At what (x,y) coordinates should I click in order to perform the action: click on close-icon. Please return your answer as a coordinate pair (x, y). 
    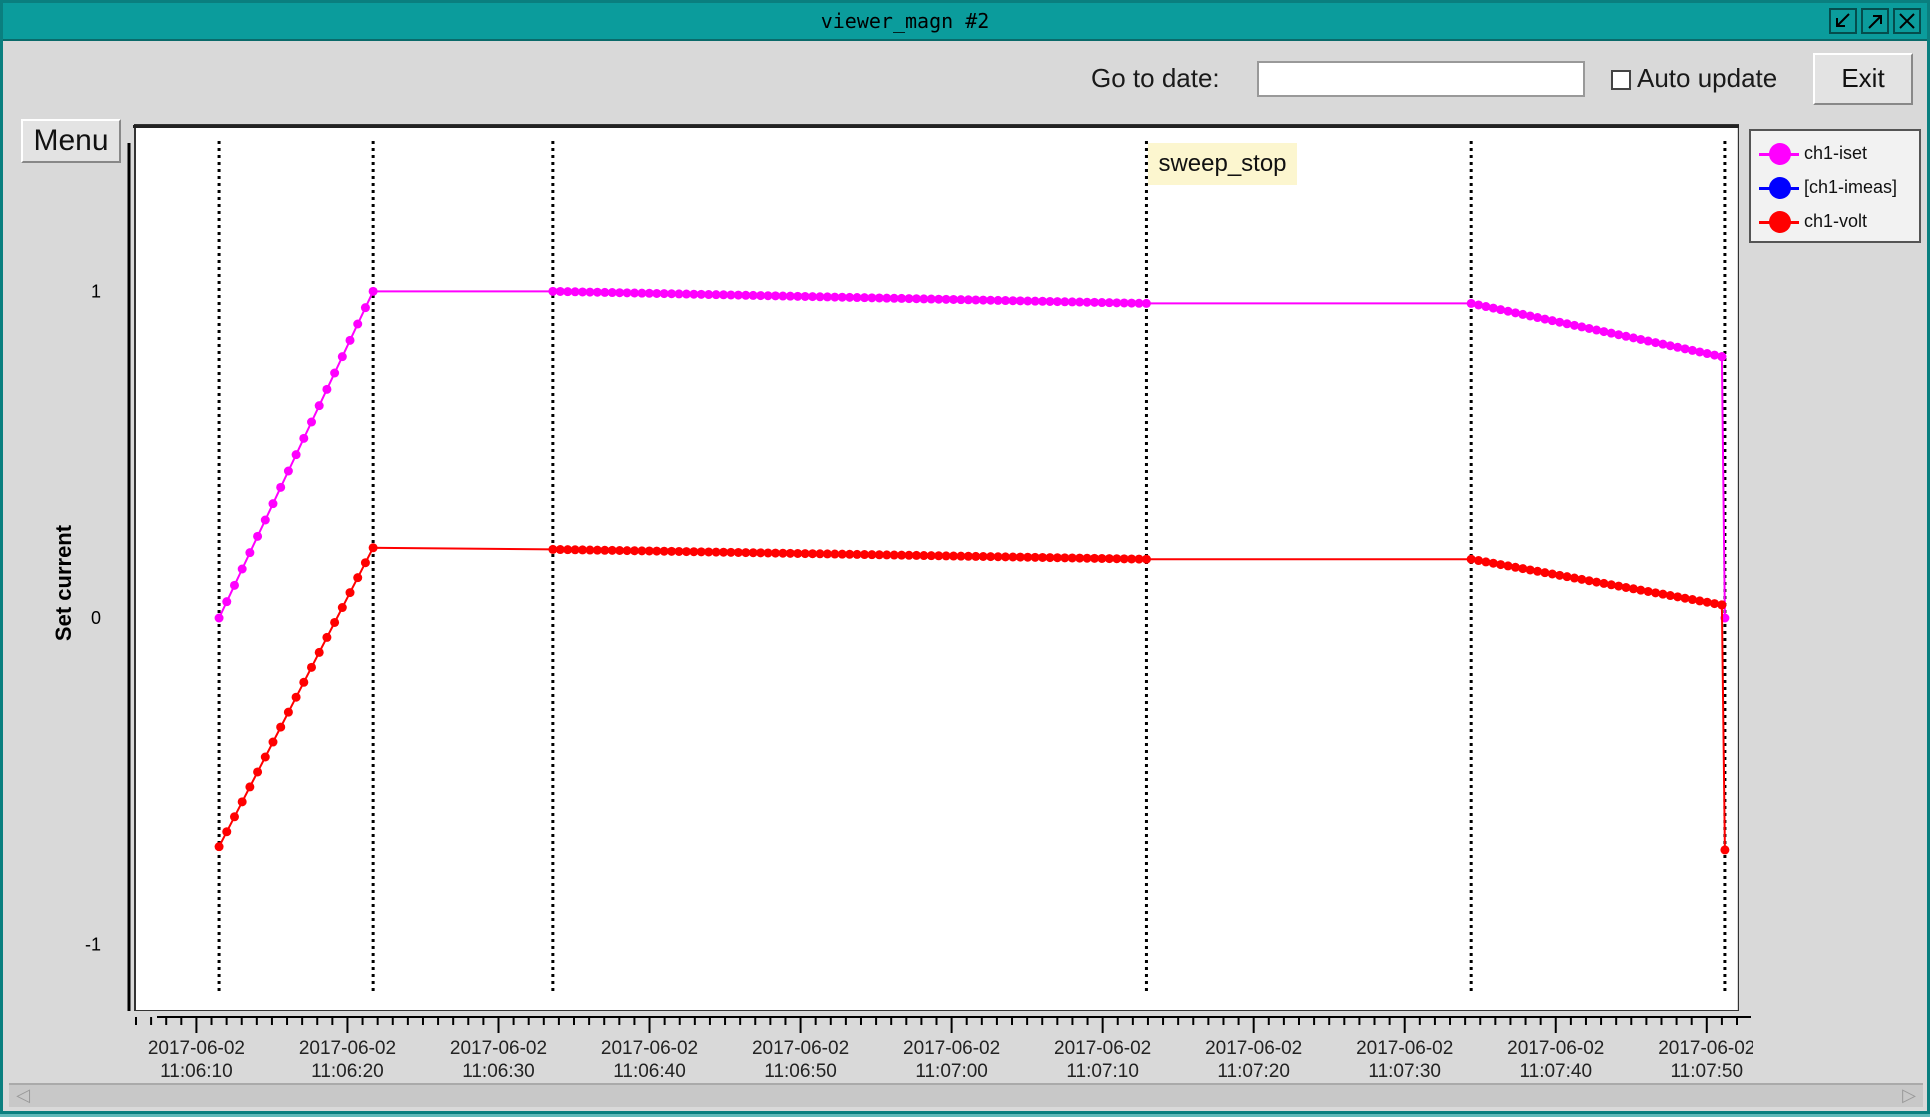
    Looking at the image, I should click on (1907, 21).